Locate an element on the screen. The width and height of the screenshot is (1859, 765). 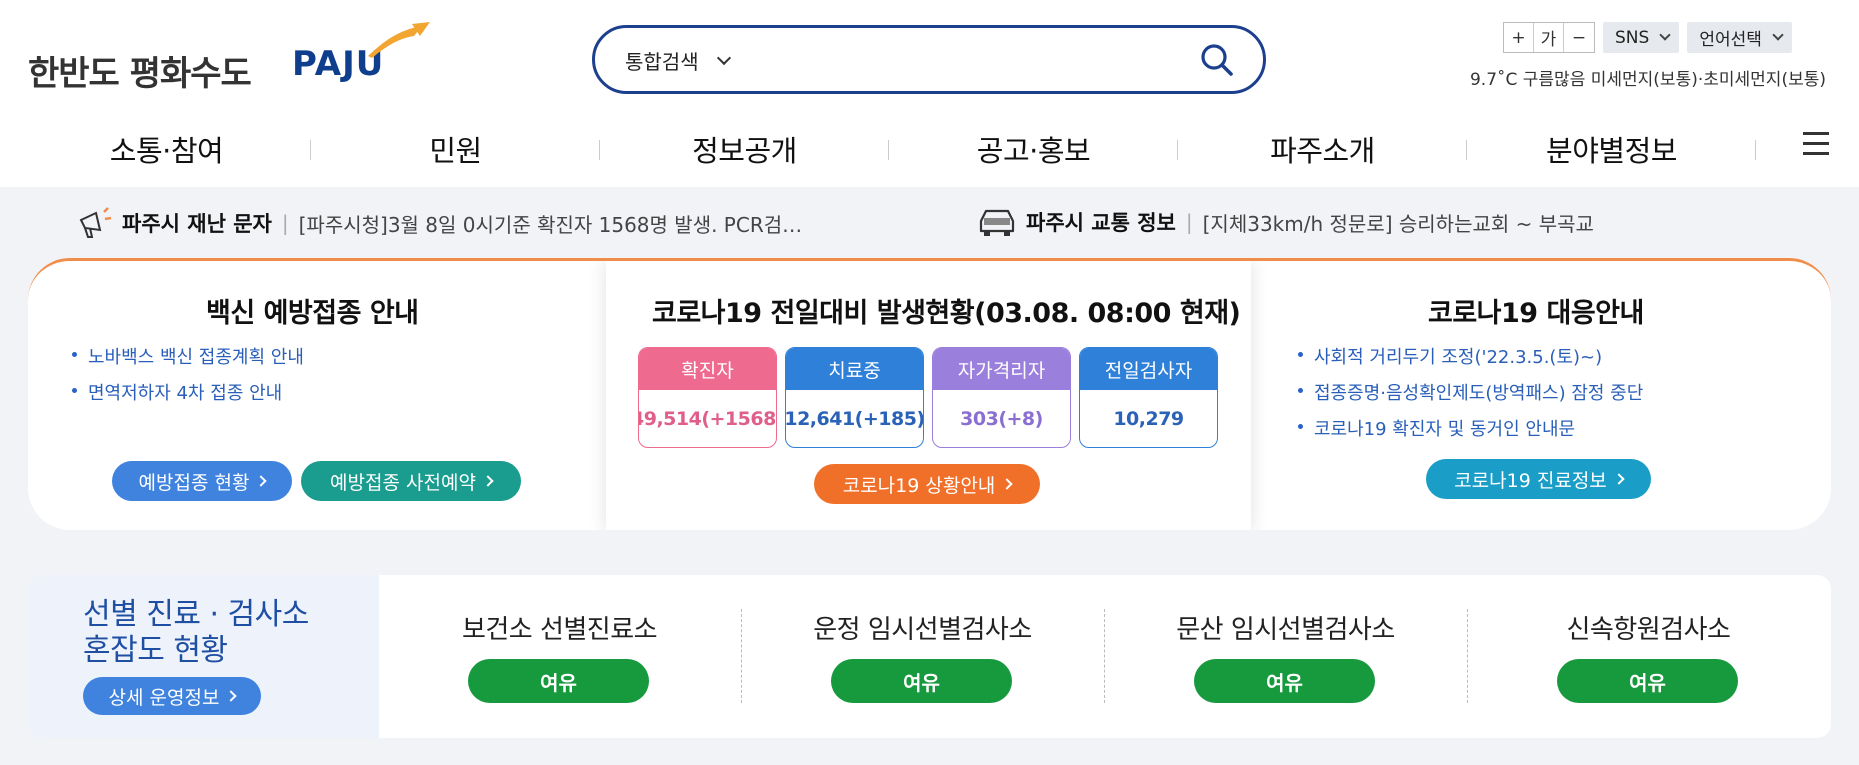
nav-item-disclosure: 정보공개 is located at coordinates (744, 149).